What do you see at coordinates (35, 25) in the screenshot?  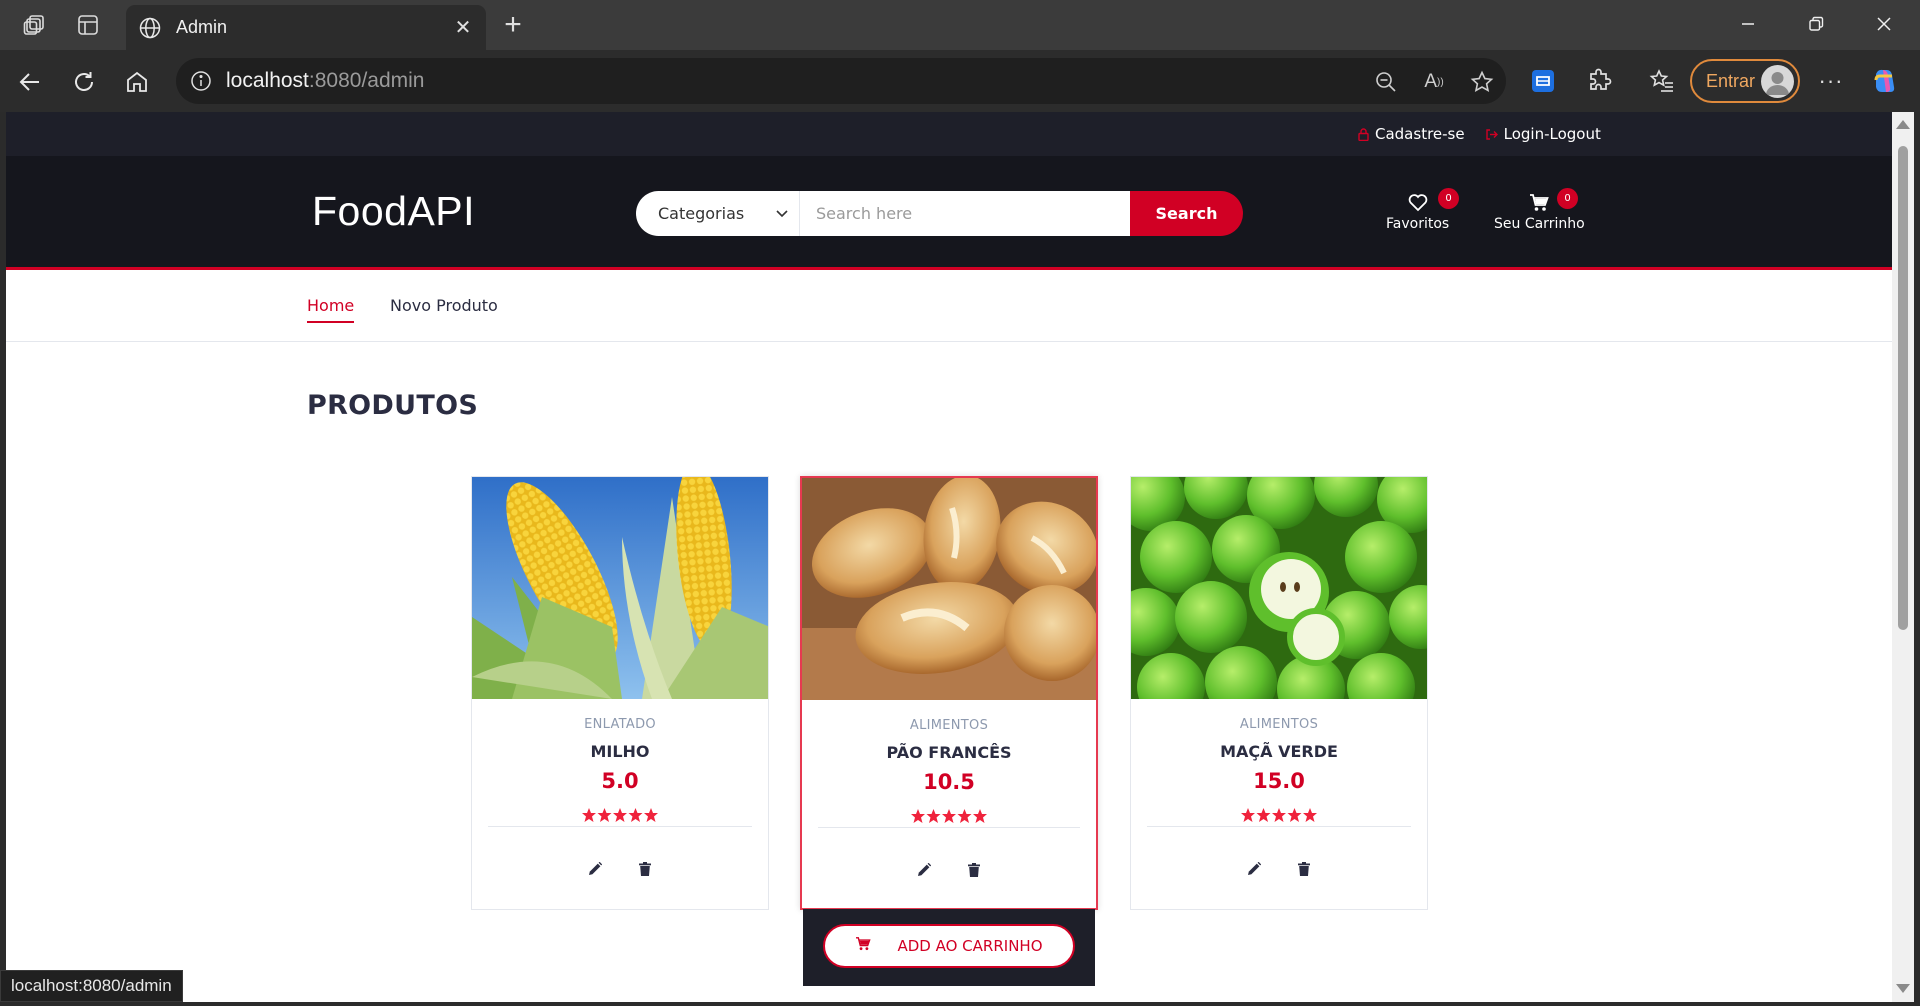 I see `workspaces-icon` at bounding box center [35, 25].